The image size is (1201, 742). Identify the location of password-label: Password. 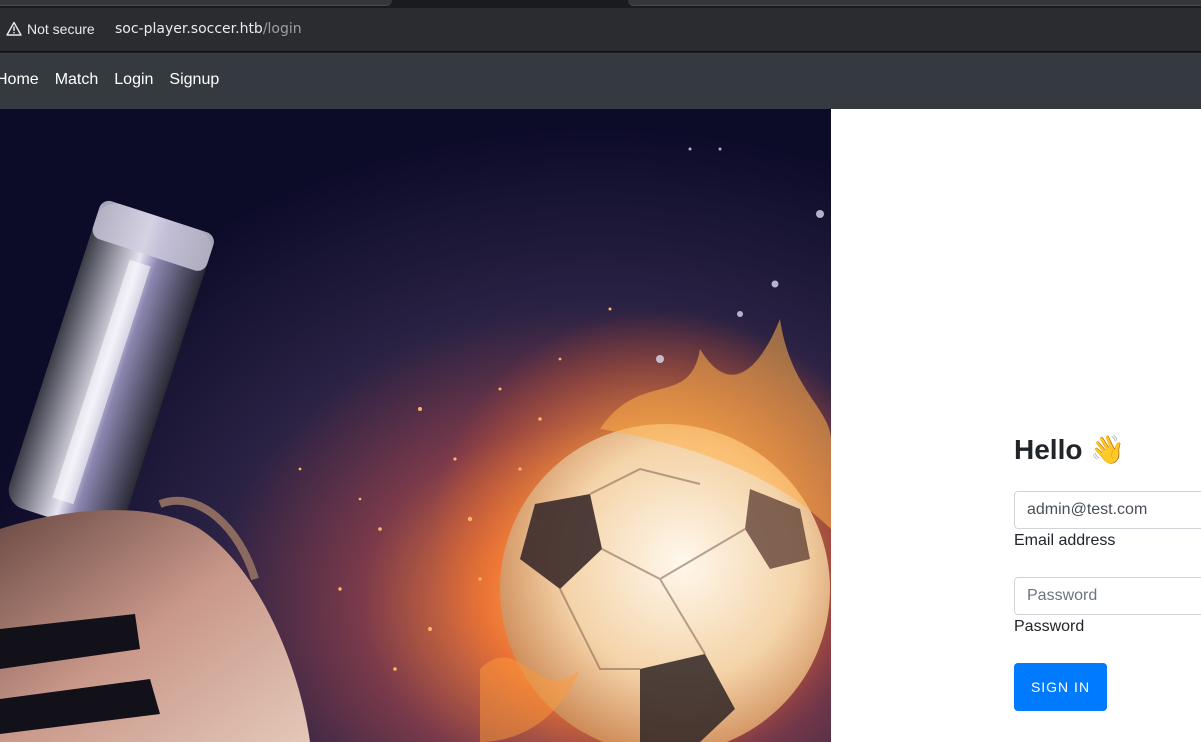
(1049, 626).